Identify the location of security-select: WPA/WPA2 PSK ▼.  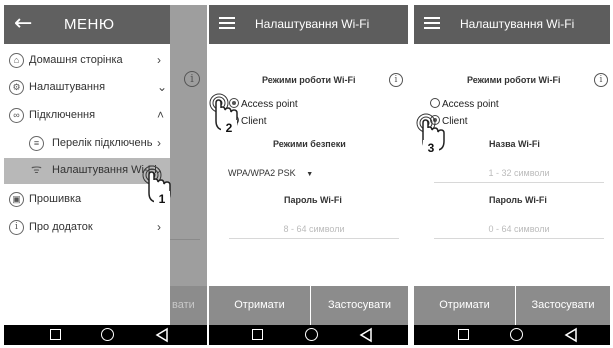
(270, 173).